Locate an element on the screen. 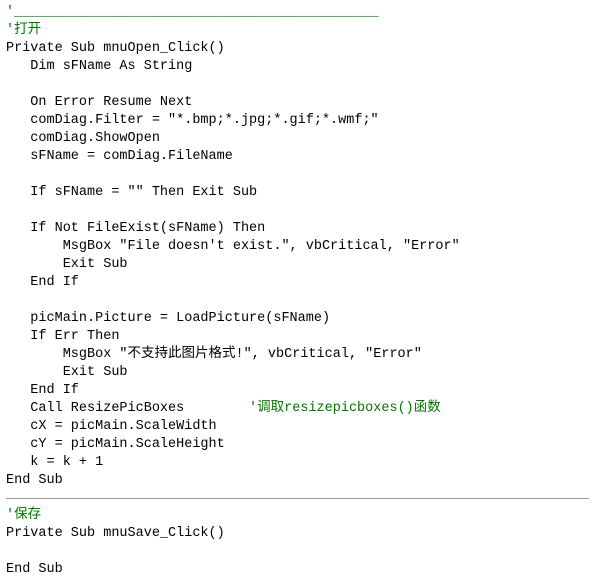  code-line: Private Sub mnuOpen_Click() is located at coordinates (115, 48).